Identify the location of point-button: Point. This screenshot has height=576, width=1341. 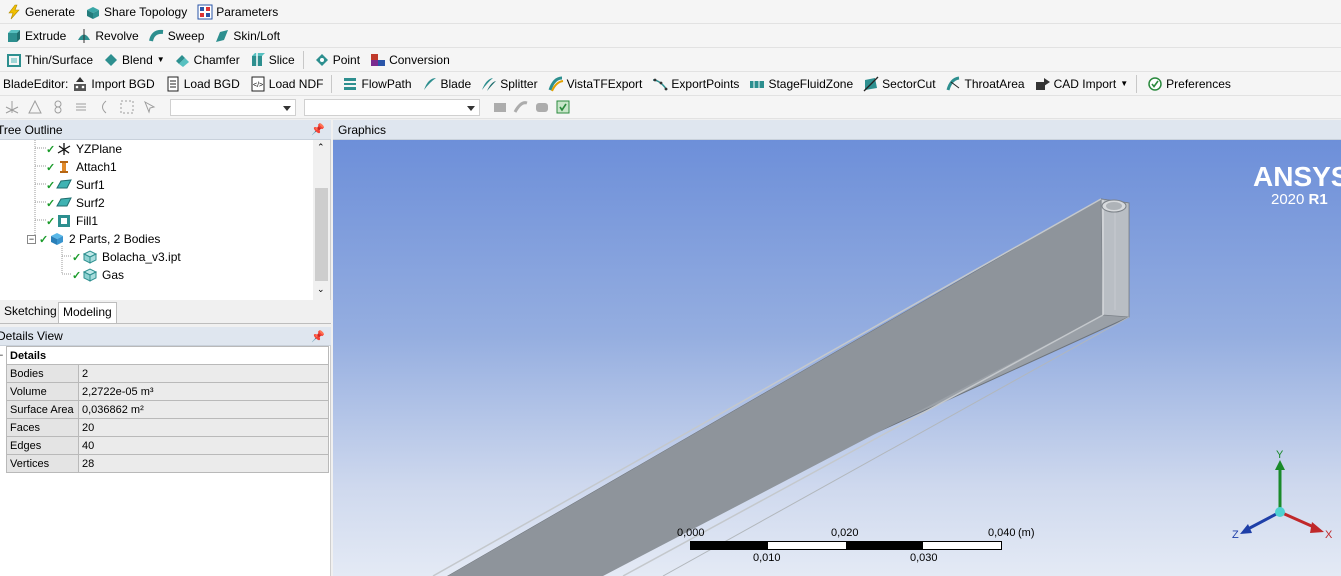
(336, 60).